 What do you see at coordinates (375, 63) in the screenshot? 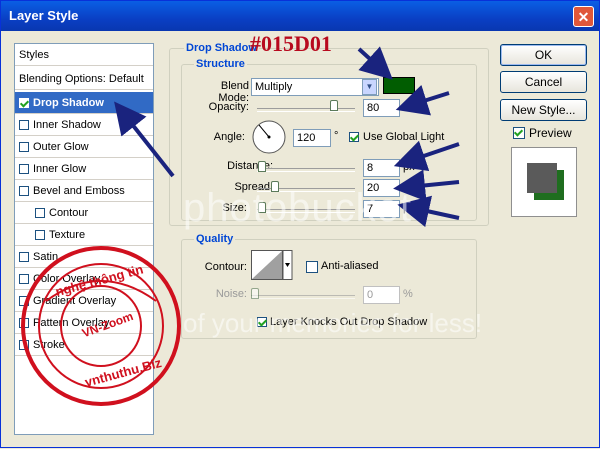
I see `arrow-to-swatch` at bounding box center [375, 63].